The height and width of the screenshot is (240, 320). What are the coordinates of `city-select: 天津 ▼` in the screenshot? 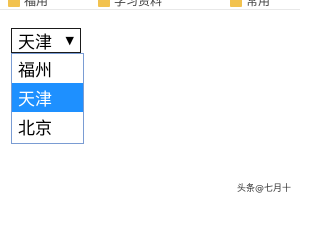 It's located at (46, 40).